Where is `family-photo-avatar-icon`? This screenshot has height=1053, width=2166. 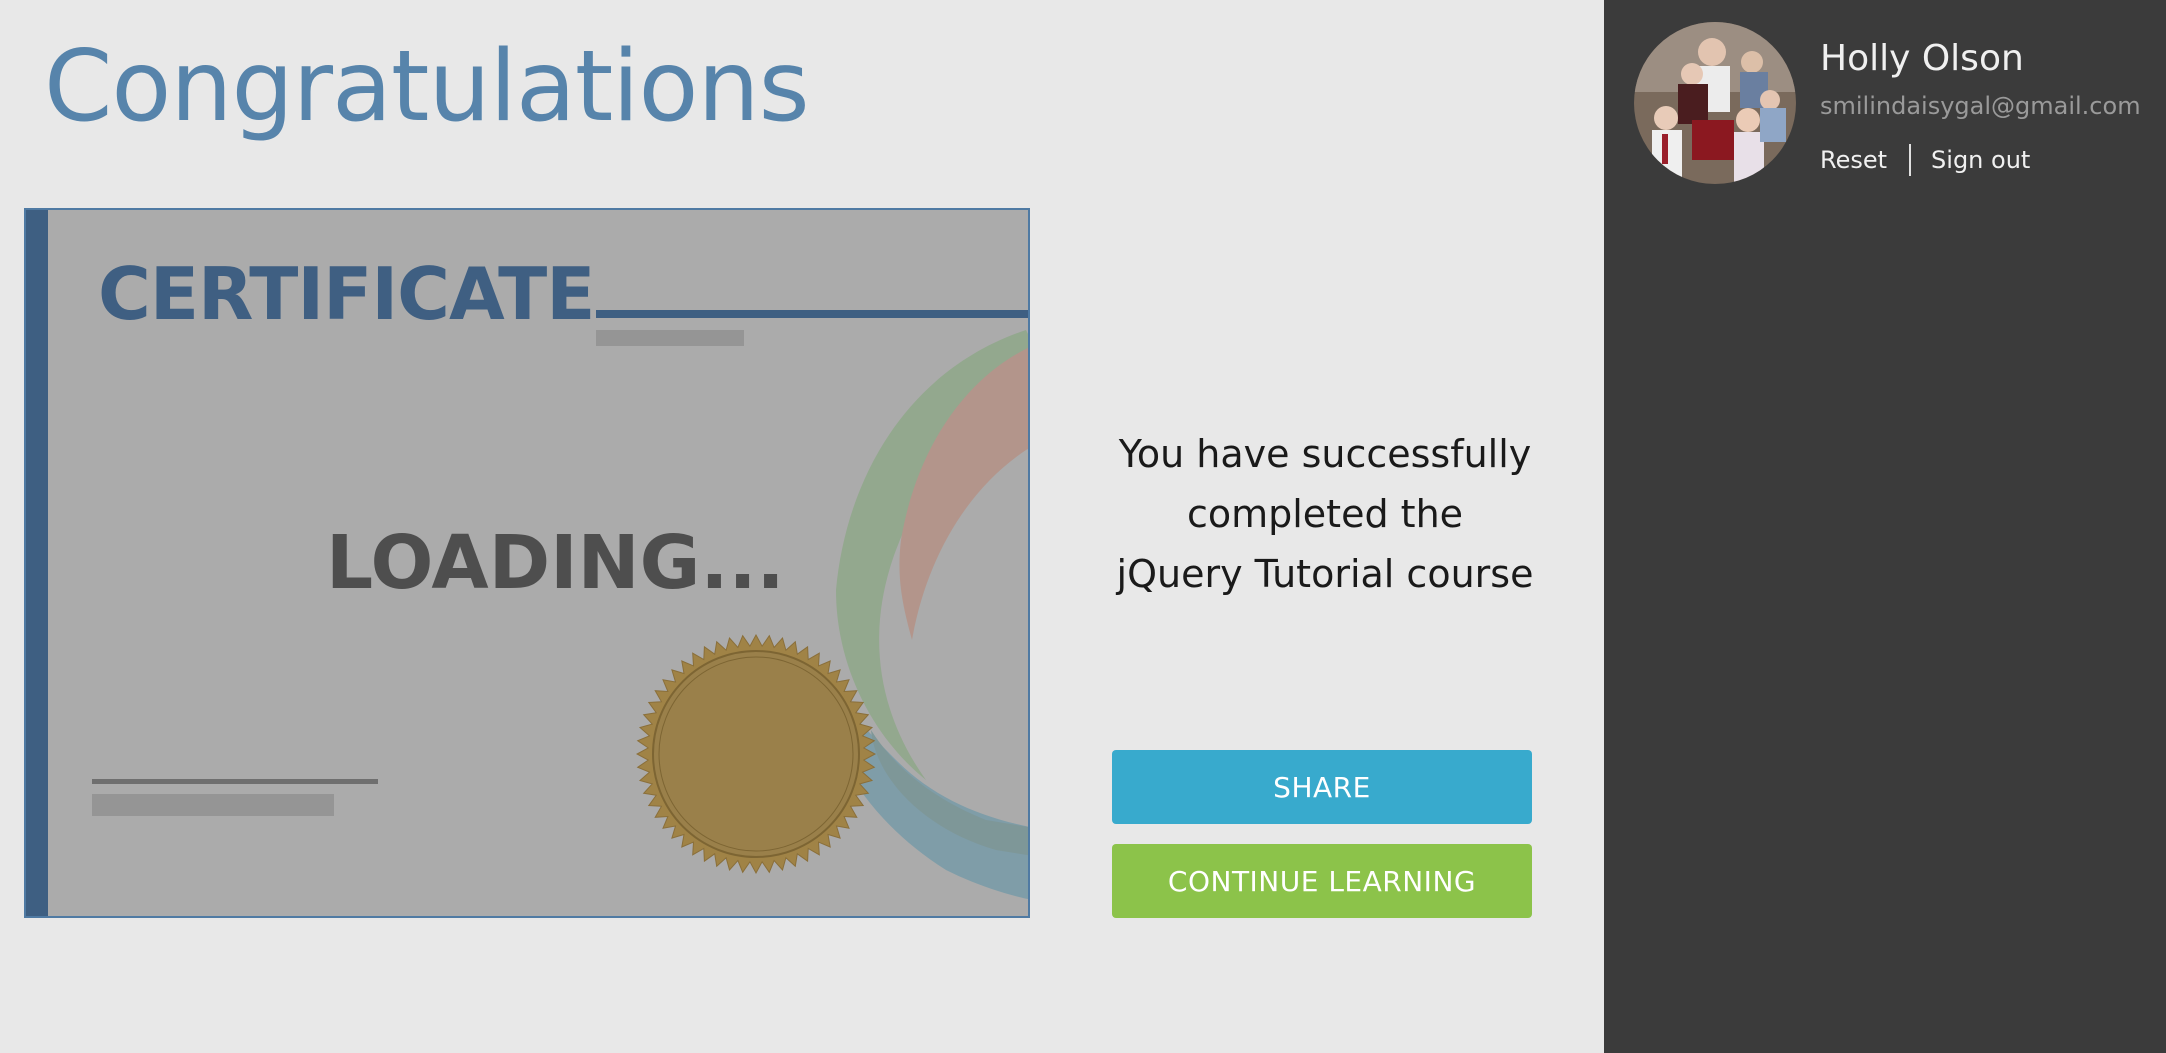 family-photo-avatar-icon is located at coordinates (1715, 103).